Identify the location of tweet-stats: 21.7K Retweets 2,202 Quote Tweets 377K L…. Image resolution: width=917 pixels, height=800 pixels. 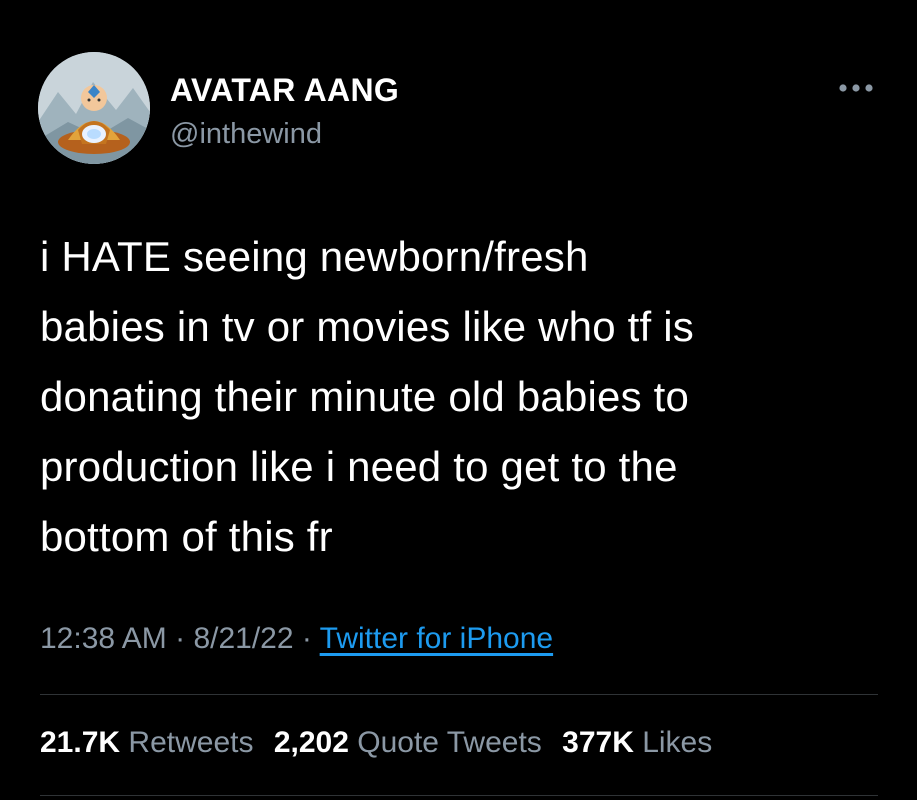
(382, 743).